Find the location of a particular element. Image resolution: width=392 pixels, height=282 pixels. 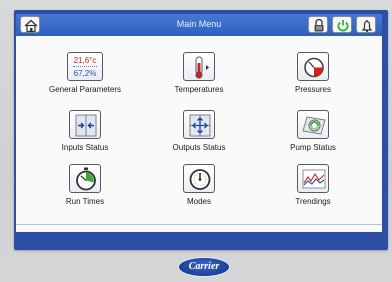

dial-icon is located at coordinates (199, 178).